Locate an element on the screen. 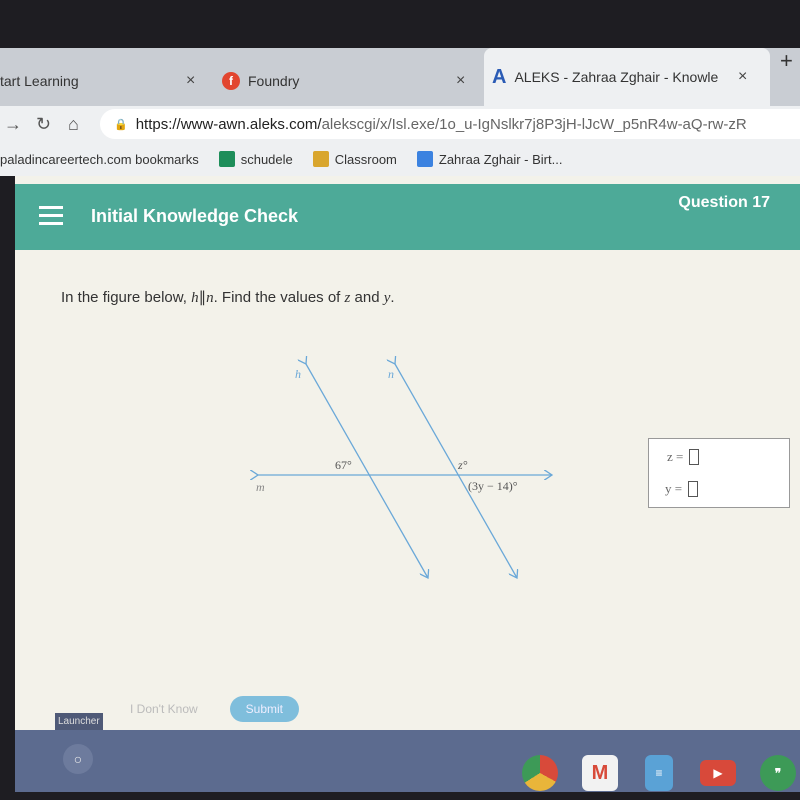 This screenshot has height=800, width=800. parallel-lines-figure: h n m 67° z° (3y − 14)° is located at coordinates (405, 471).